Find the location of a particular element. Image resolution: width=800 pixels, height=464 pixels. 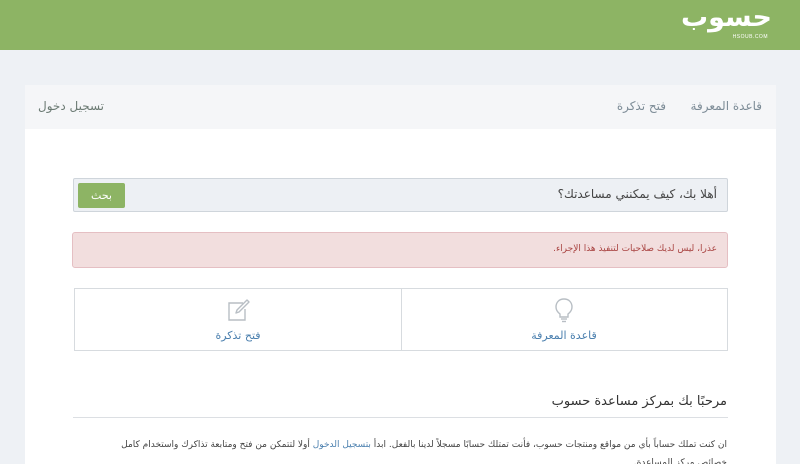

tile-knowledge-base-label: قاعدة المعرفة is located at coordinates (564, 335).